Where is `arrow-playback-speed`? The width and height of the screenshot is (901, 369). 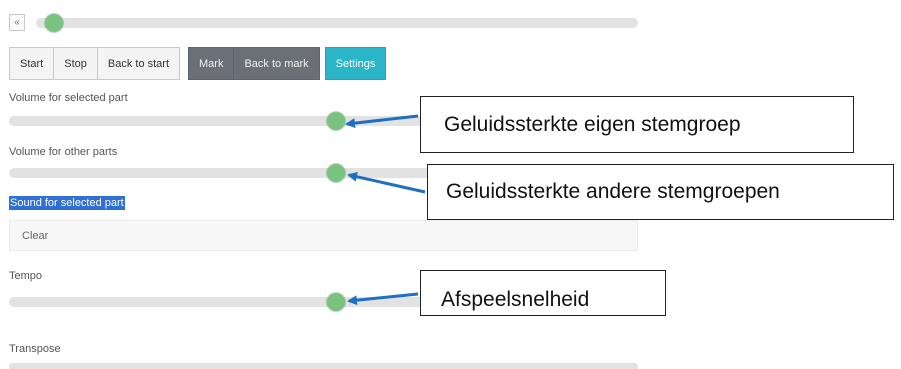 arrow-playback-speed is located at coordinates (383, 299).